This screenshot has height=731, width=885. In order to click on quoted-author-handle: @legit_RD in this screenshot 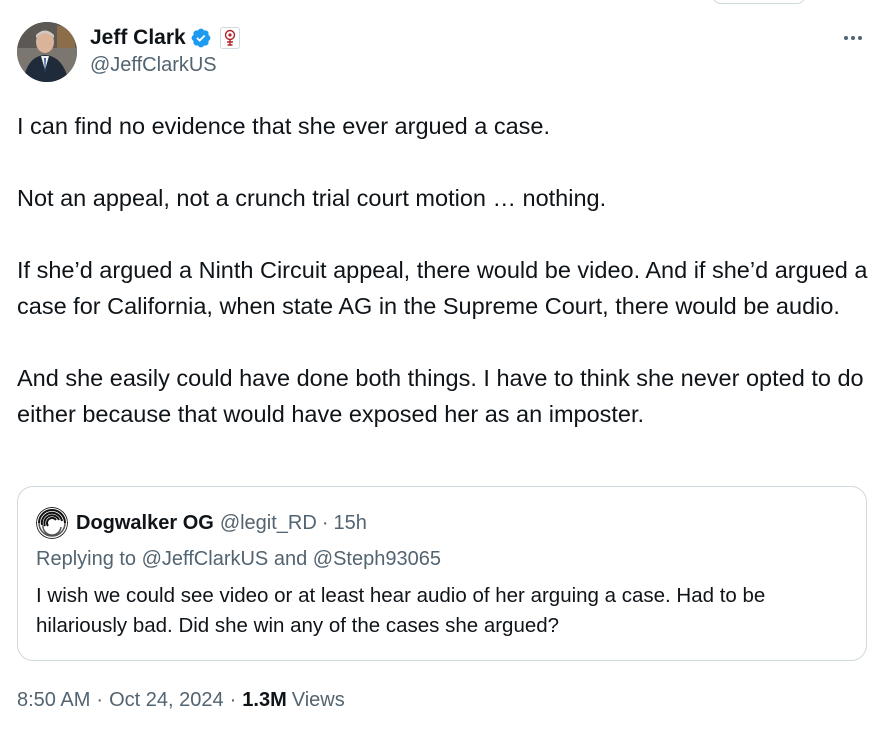, I will do `click(268, 523)`.